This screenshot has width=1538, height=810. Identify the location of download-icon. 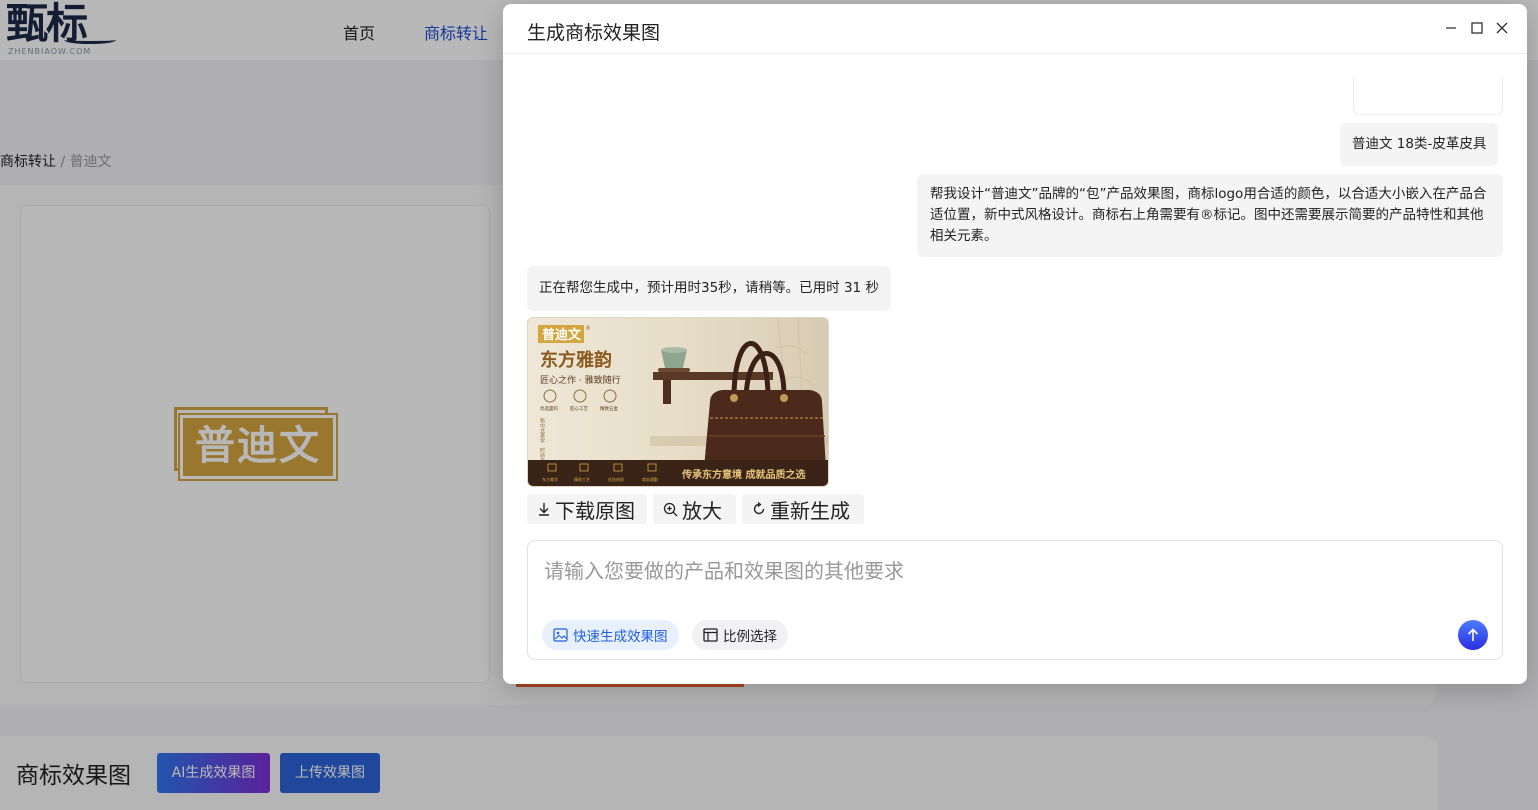
(544, 509).